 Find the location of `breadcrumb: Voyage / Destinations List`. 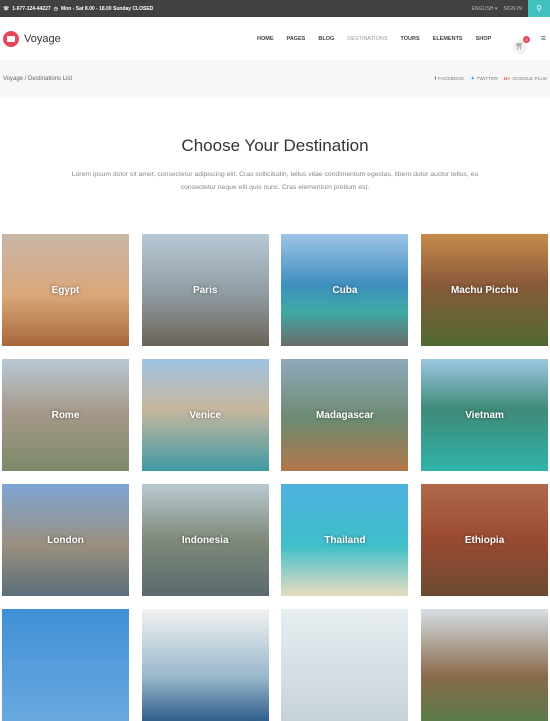

breadcrumb: Voyage / Destinations List is located at coordinates (38, 79).